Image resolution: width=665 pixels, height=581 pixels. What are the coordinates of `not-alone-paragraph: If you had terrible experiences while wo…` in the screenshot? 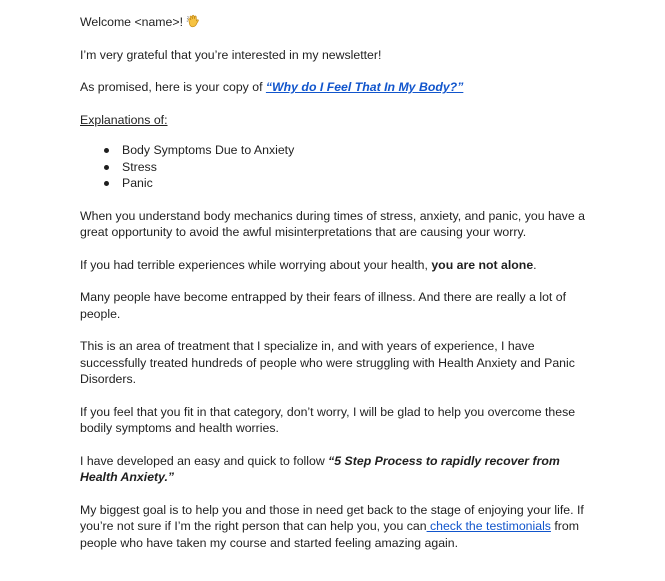 It's located at (308, 264).